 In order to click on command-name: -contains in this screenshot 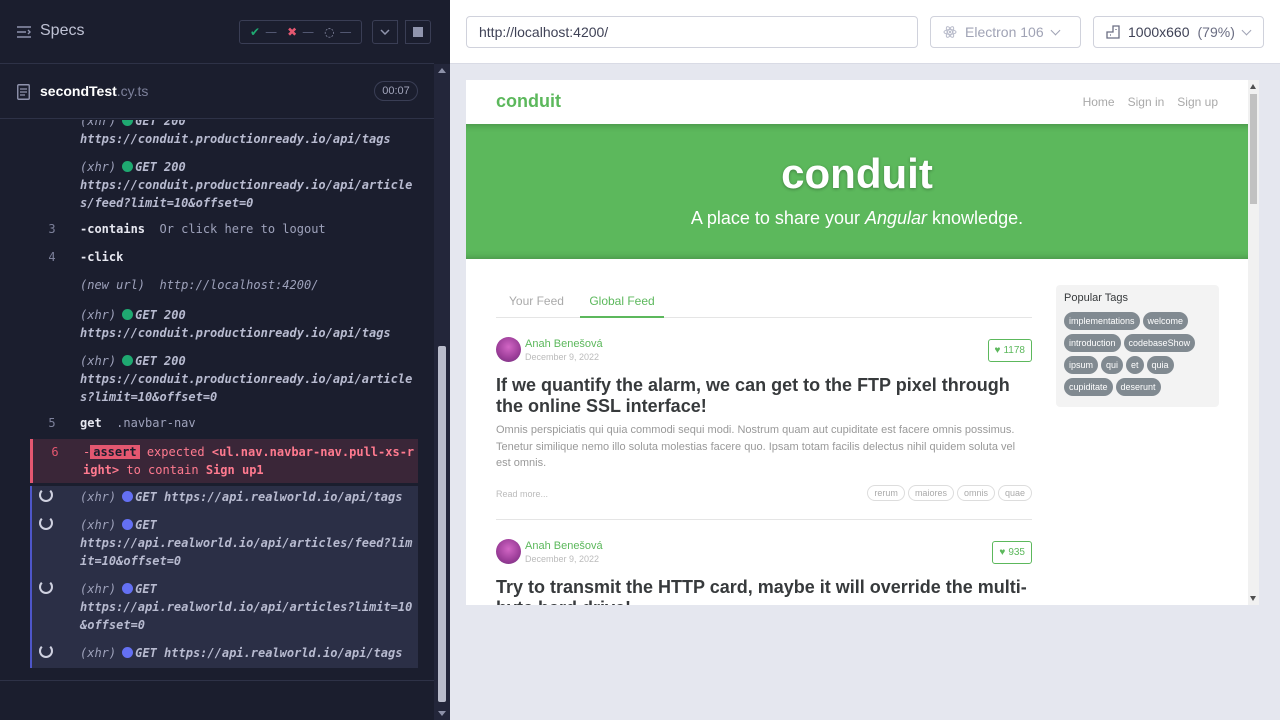, I will do `click(113, 229)`.